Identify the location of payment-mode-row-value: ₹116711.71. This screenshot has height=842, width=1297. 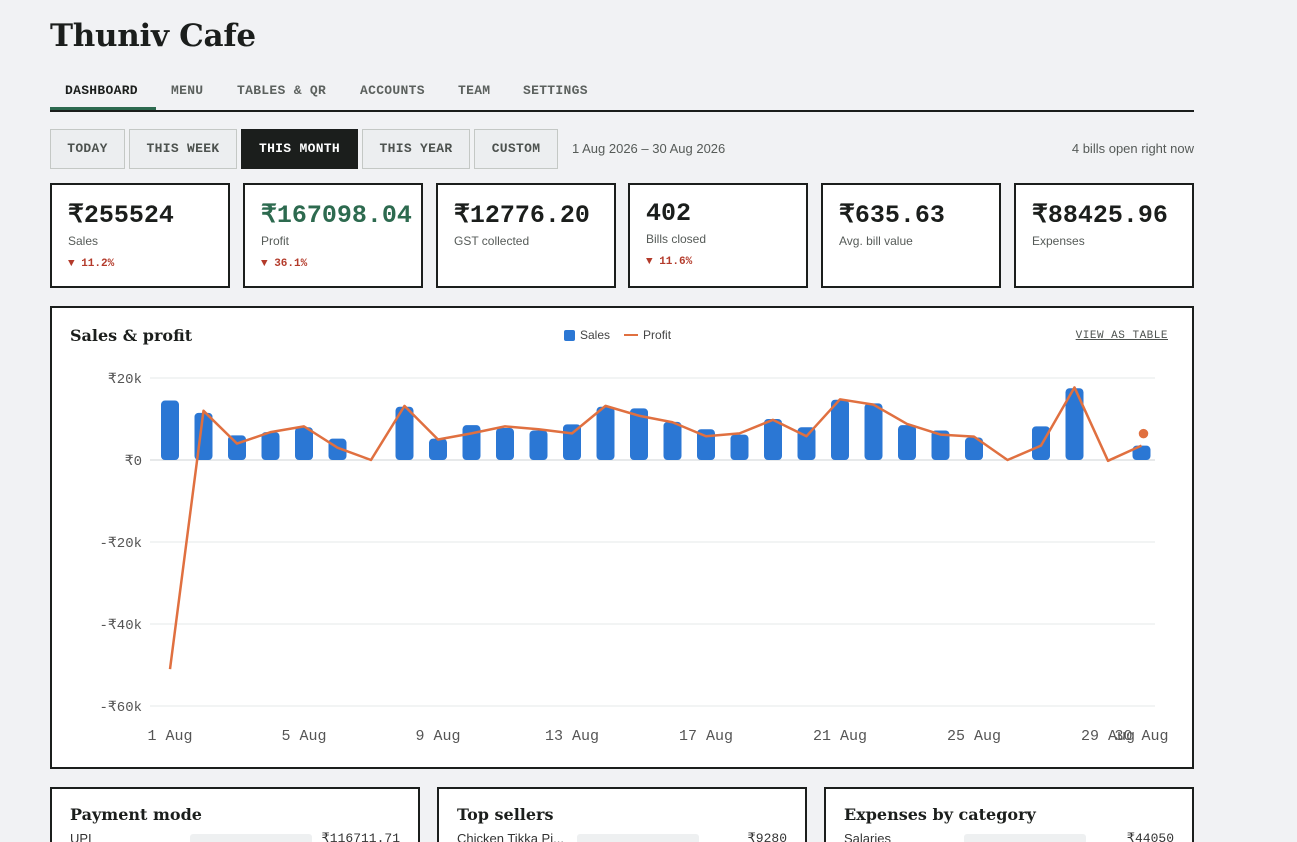
(360, 836).